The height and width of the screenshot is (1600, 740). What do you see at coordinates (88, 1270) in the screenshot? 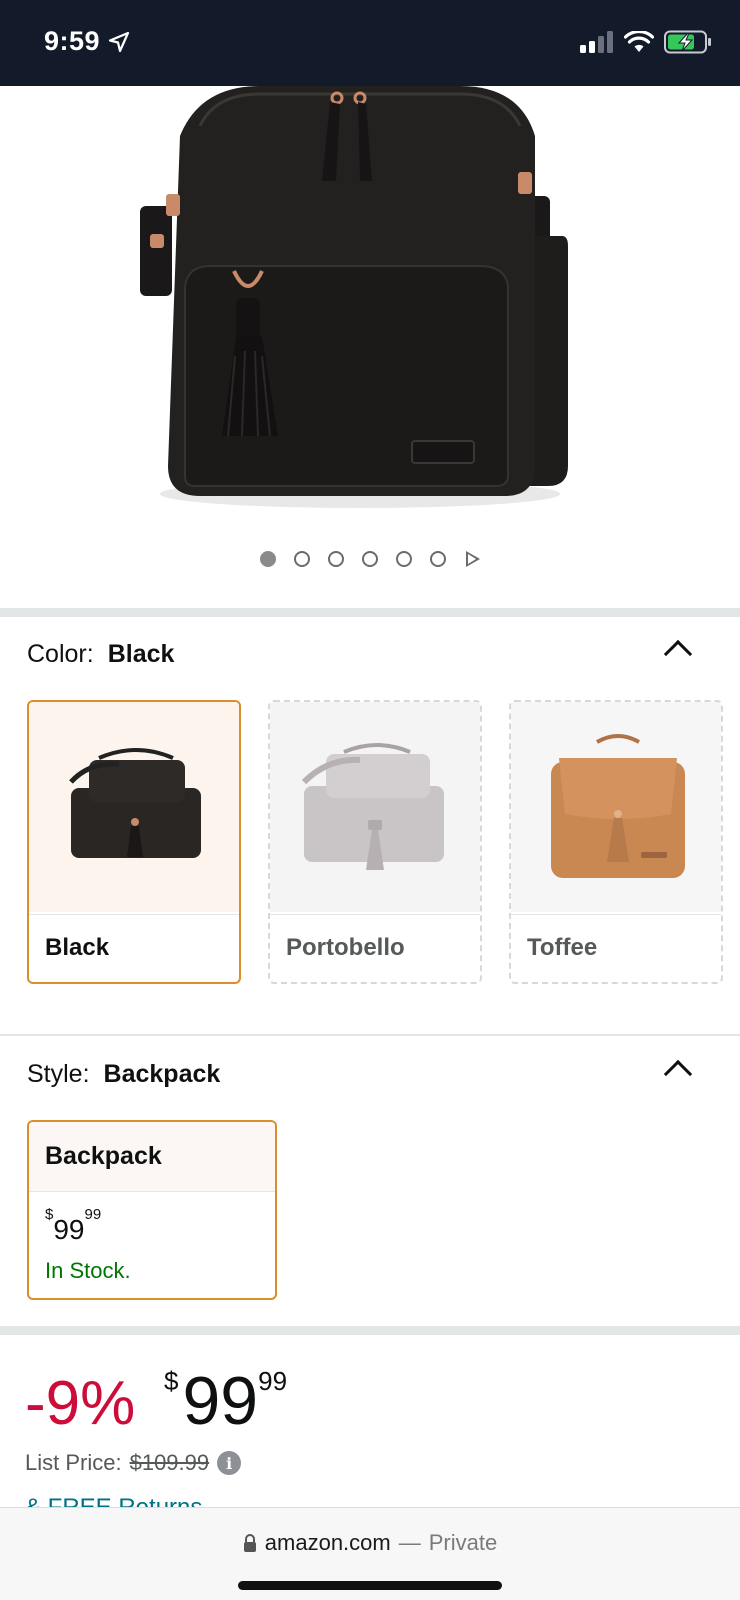
I see `style-option-stock: In Stock.` at bounding box center [88, 1270].